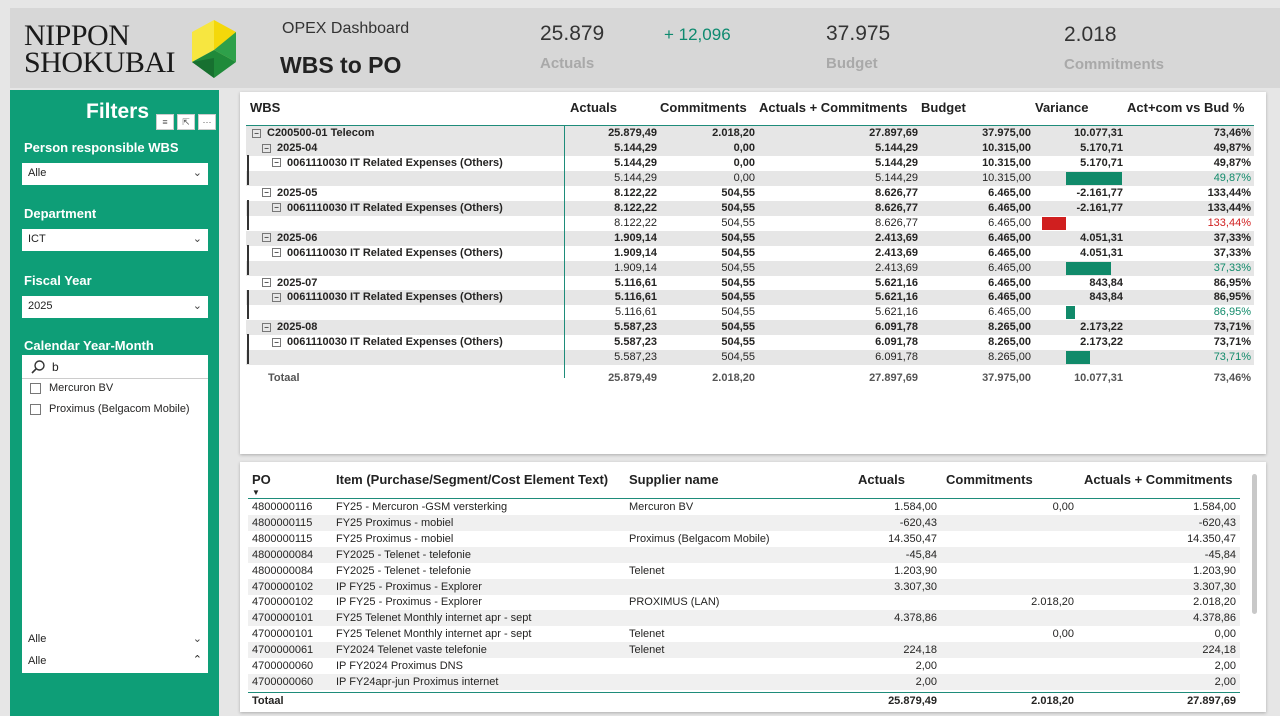 The width and height of the screenshot is (1280, 716). Describe the element at coordinates (1101, 162) in the screenshot. I see `wbs-cell: 5.170,71` at that location.